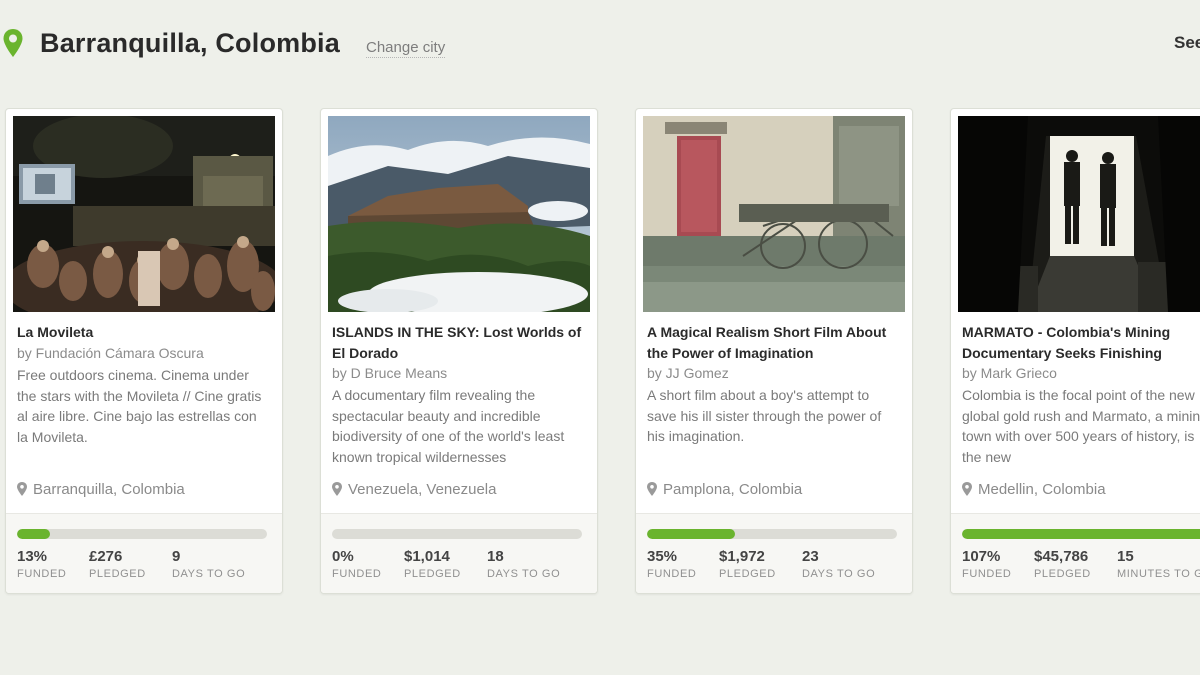 This screenshot has height=675, width=1200. I want to click on project-creator: by D Bruce Means, so click(390, 373).